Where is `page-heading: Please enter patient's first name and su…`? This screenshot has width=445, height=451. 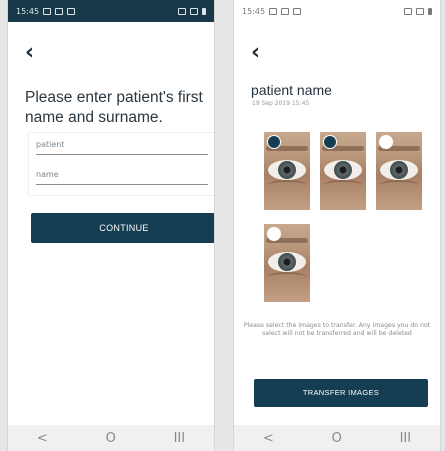
page-heading: Please enter patient's first name and su… is located at coordinates (114, 107).